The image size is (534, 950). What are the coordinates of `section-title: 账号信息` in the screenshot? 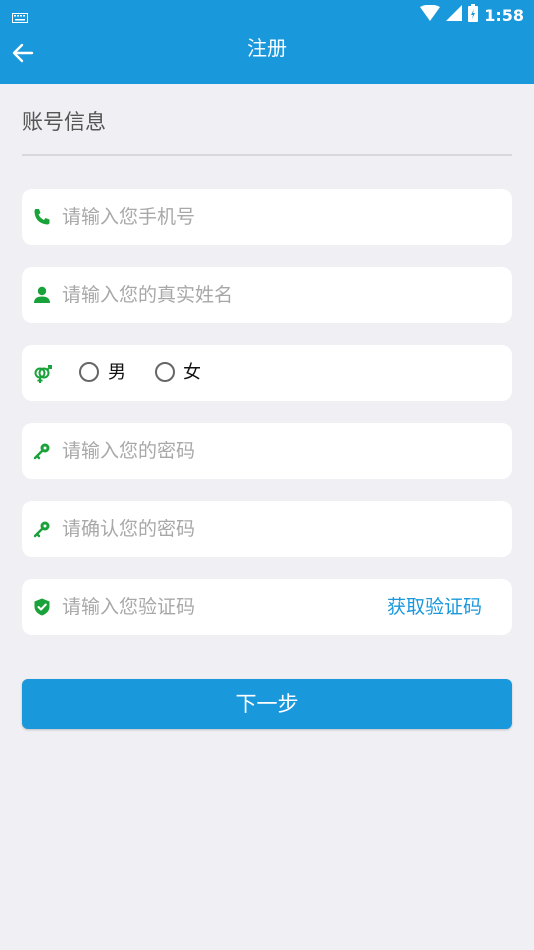 It's located at (64, 122).